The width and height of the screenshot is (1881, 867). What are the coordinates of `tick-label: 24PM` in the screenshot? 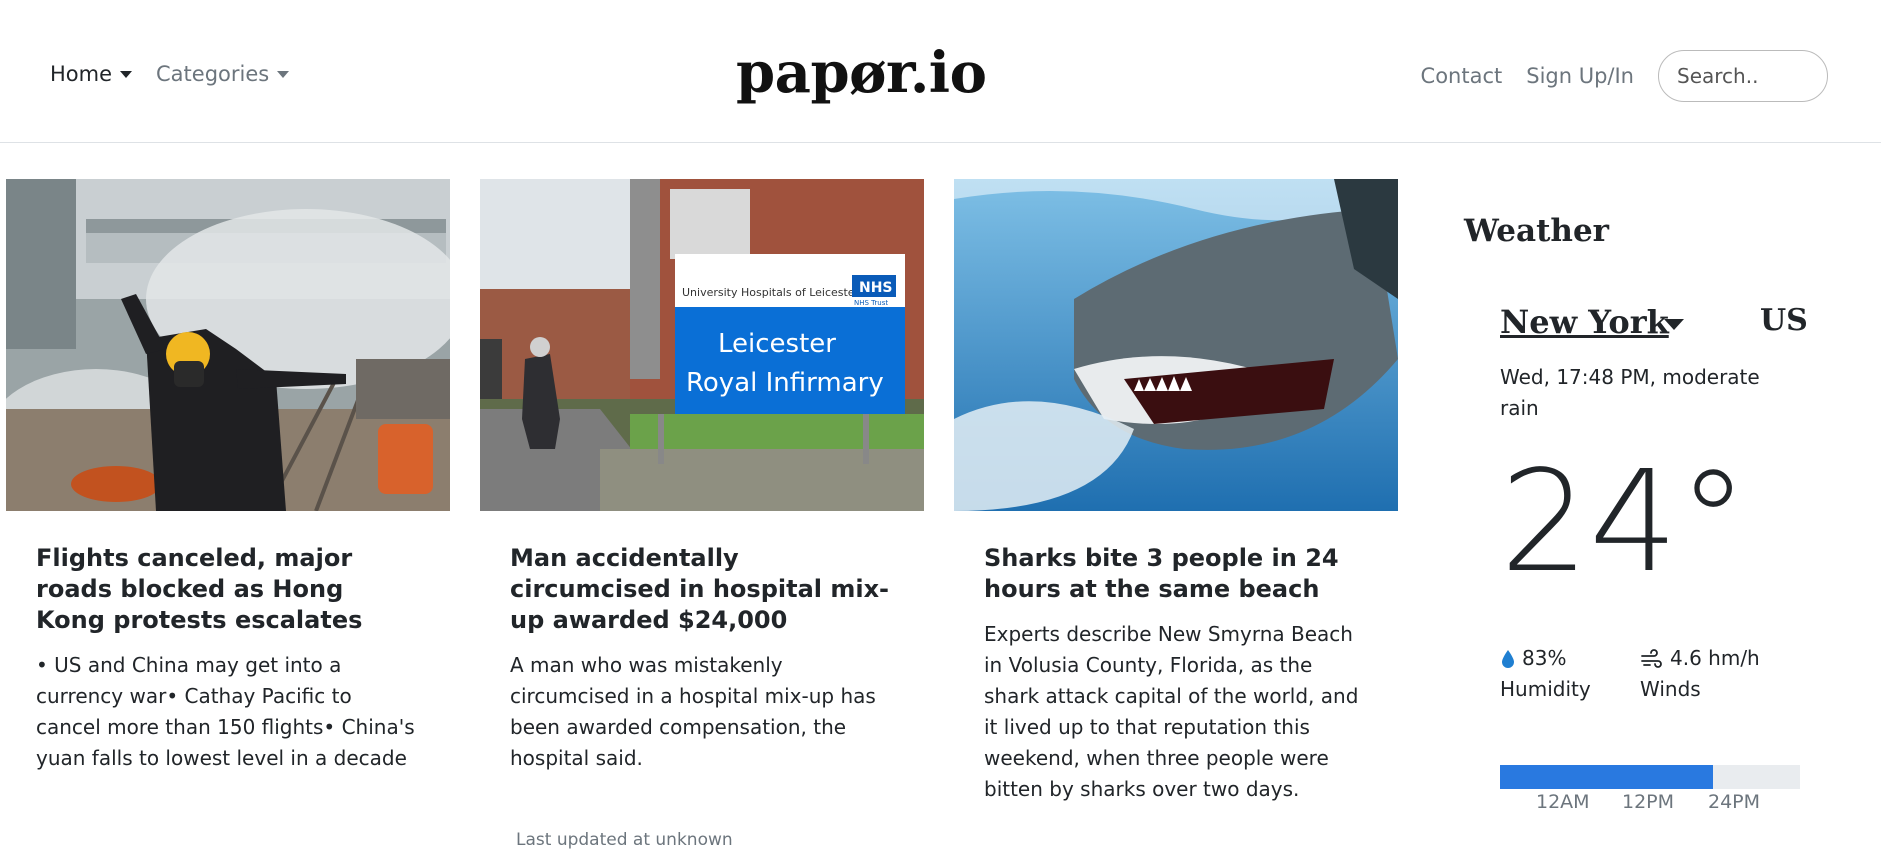 It's located at (1734, 802).